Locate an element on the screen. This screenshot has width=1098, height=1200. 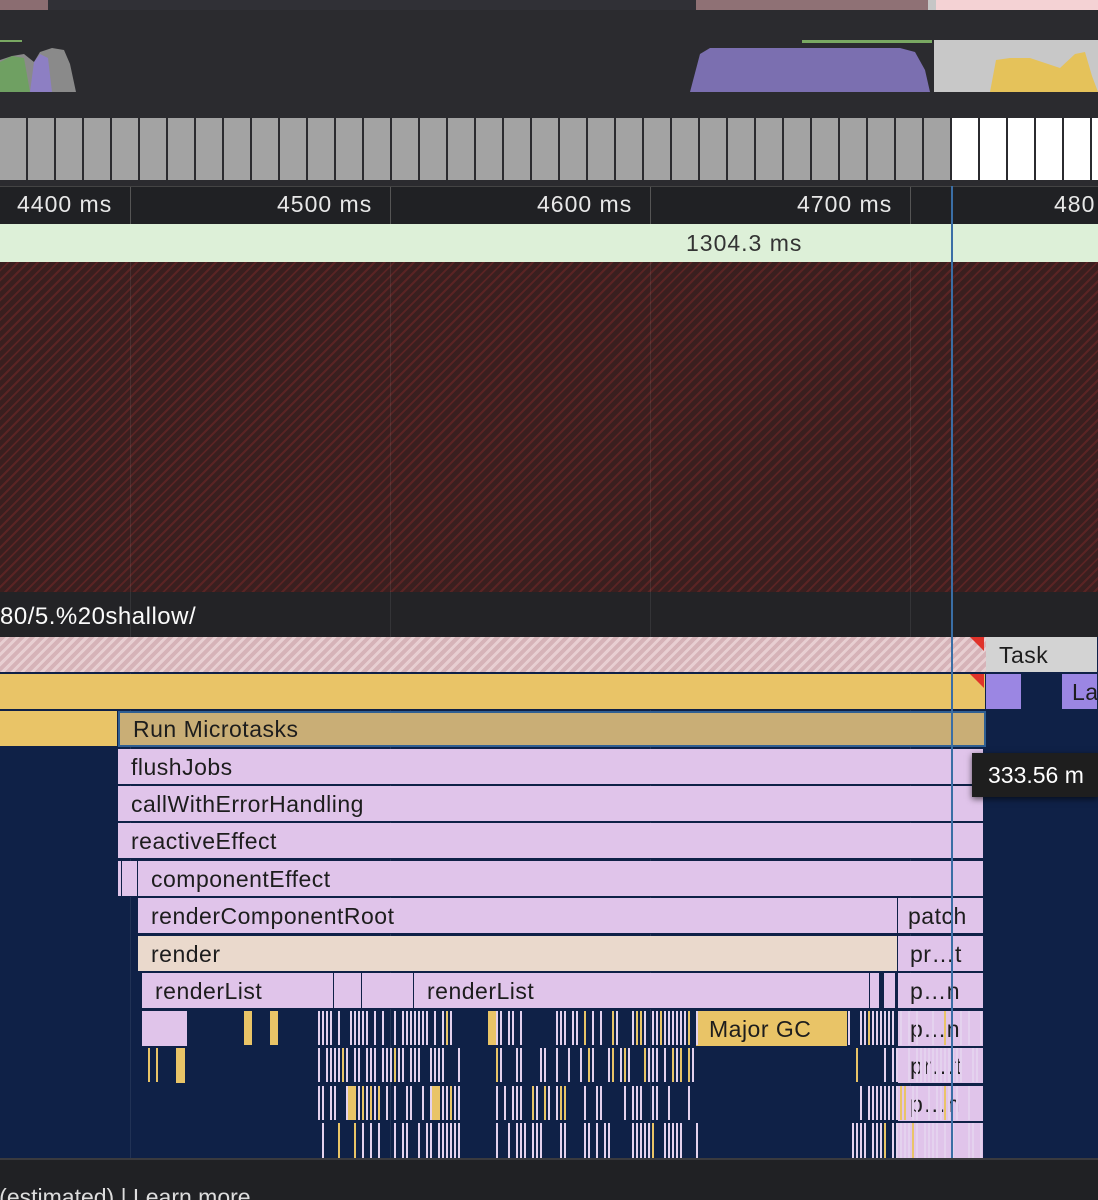
render-bar: render is located at coordinates (518, 954).